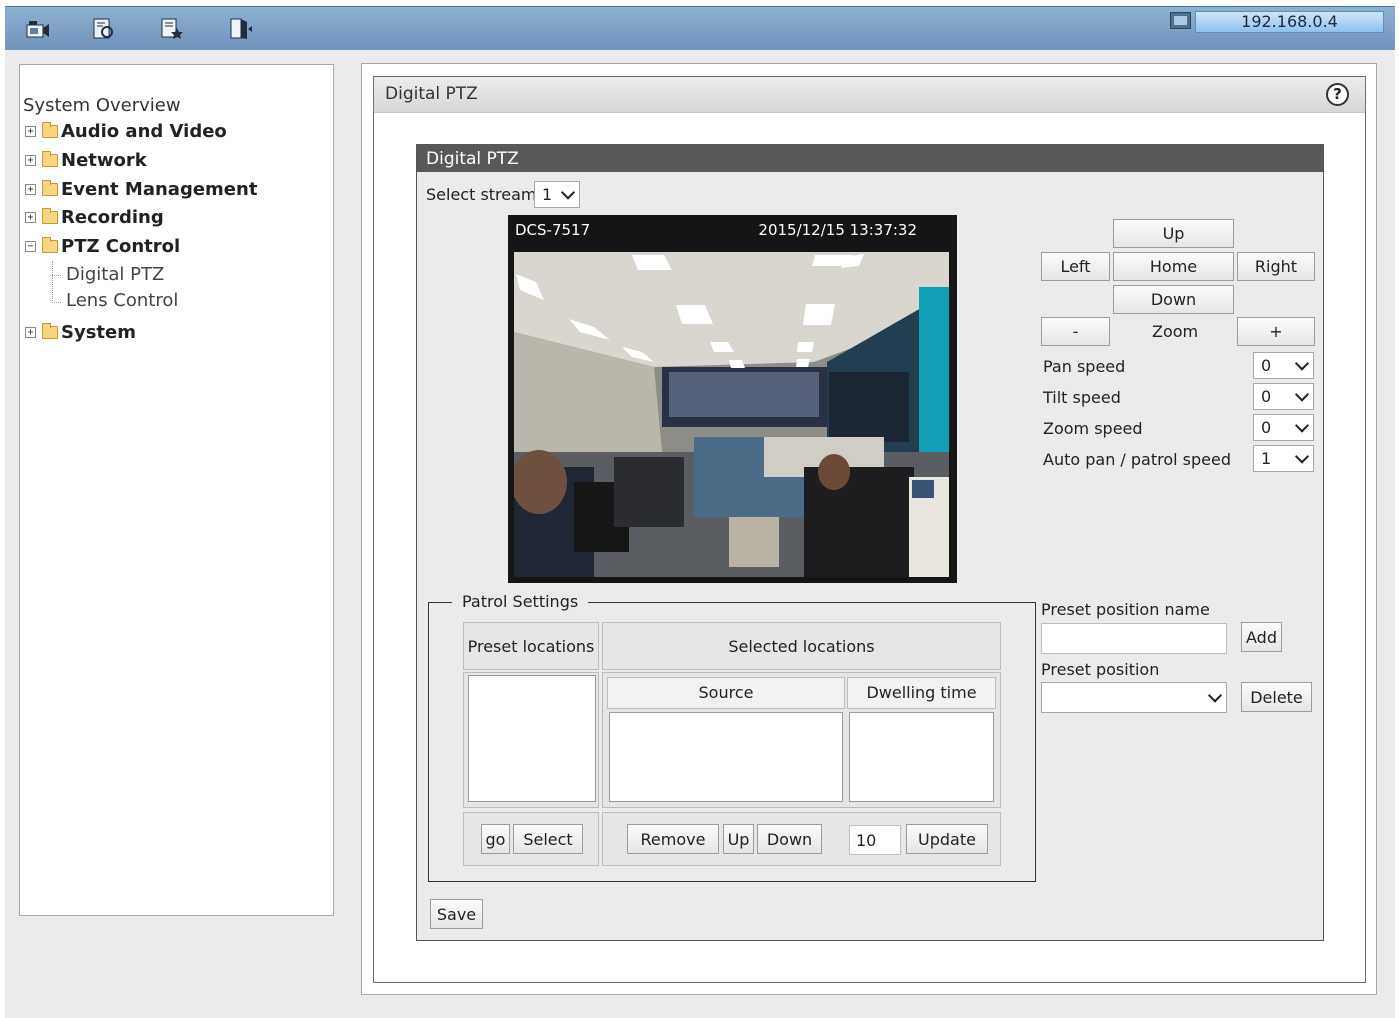 The width and height of the screenshot is (1399, 1018). What do you see at coordinates (1173, 299) in the screenshot?
I see `ptz-down-button: Down` at bounding box center [1173, 299].